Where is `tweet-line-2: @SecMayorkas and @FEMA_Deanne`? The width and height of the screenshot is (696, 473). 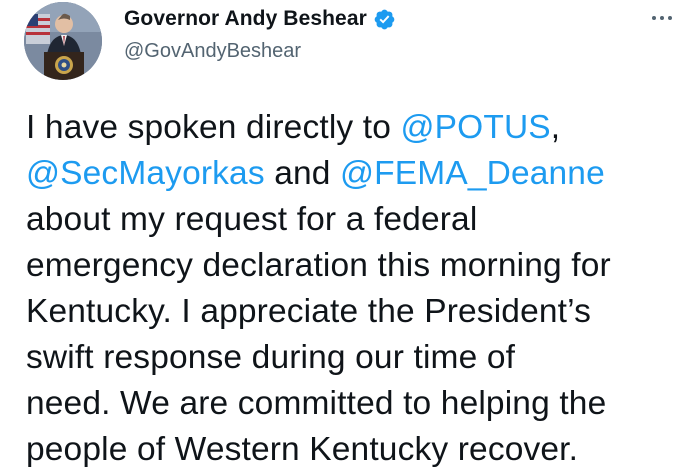 tweet-line-2: @SecMayorkas and @FEMA_Deanne is located at coordinates (361, 174).